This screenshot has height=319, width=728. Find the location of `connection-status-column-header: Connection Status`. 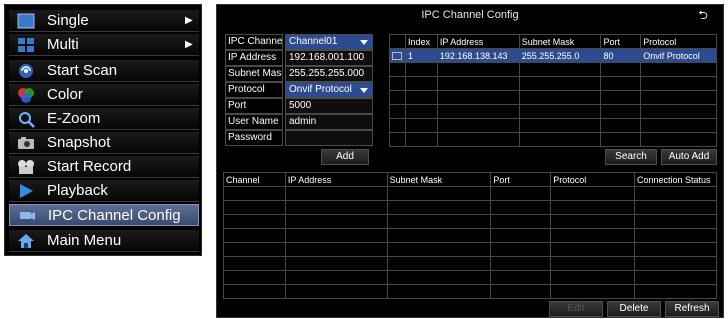

connection-status-column-header: Connection Status is located at coordinates (675, 179).